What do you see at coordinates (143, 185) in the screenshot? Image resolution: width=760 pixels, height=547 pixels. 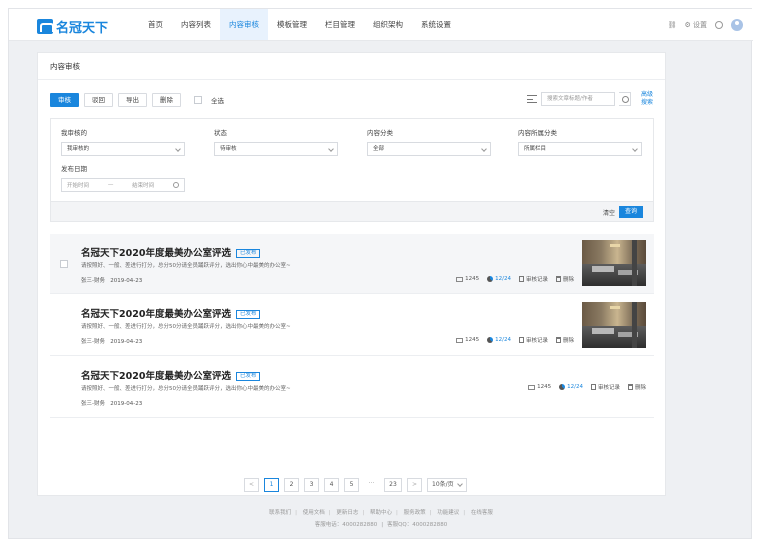 I see `date-end: 结束时间` at bounding box center [143, 185].